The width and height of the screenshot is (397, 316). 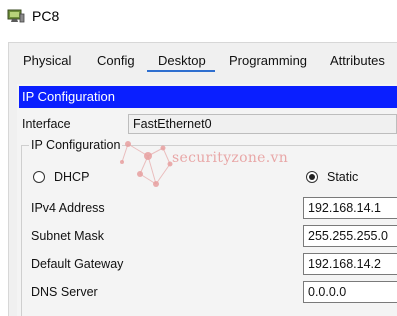 I want to click on tab-desktop: Desktop, so click(x=182, y=60).